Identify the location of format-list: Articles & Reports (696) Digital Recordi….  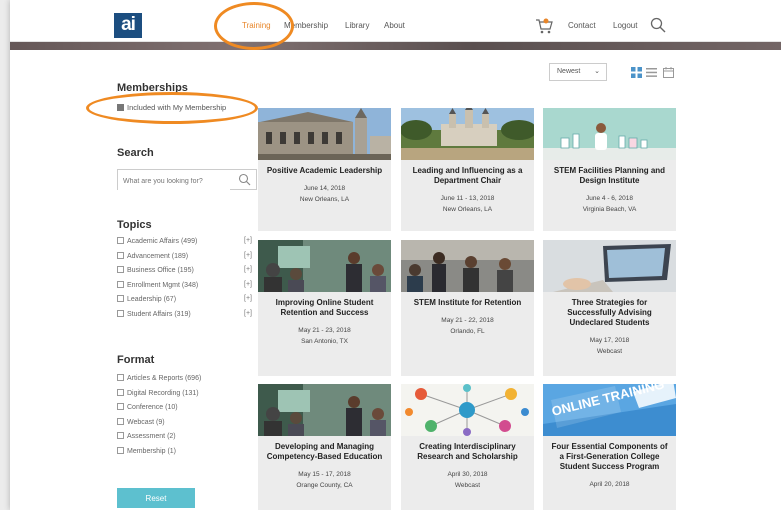
(184, 417).